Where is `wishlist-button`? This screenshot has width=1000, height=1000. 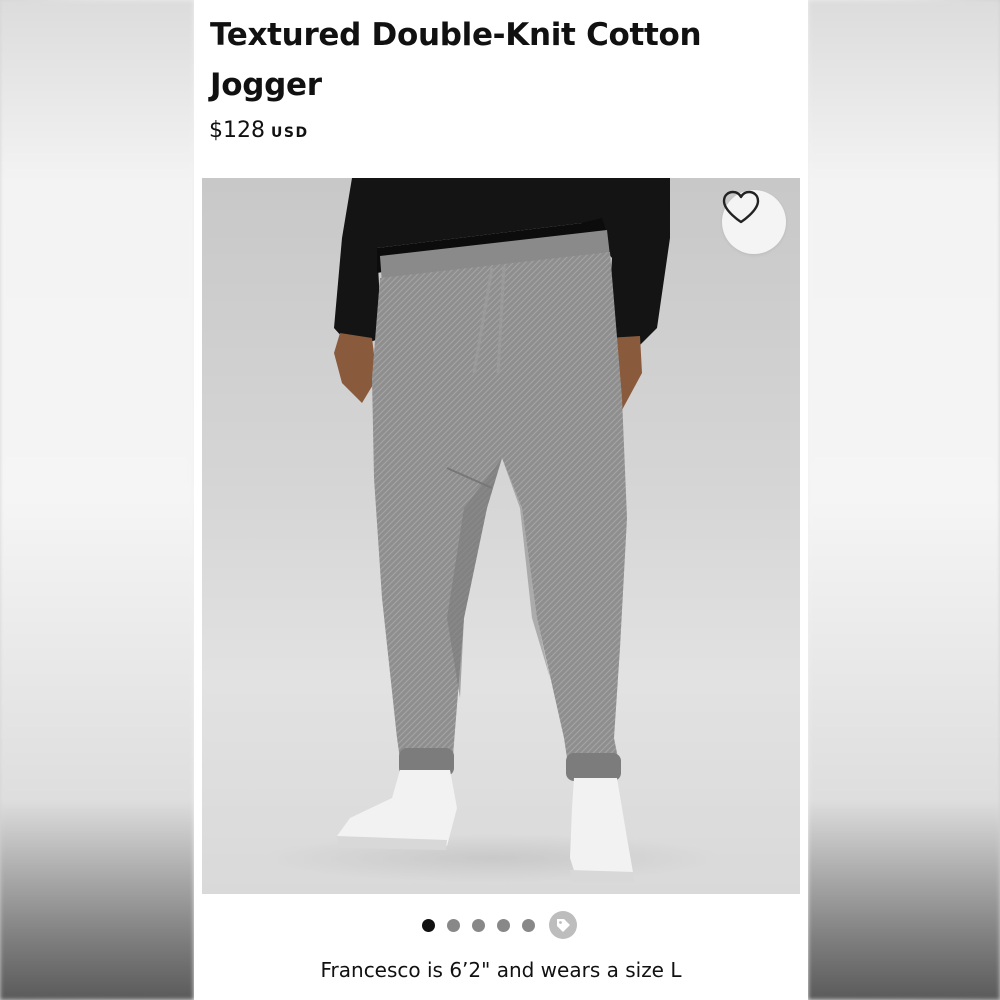 wishlist-button is located at coordinates (754, 222).